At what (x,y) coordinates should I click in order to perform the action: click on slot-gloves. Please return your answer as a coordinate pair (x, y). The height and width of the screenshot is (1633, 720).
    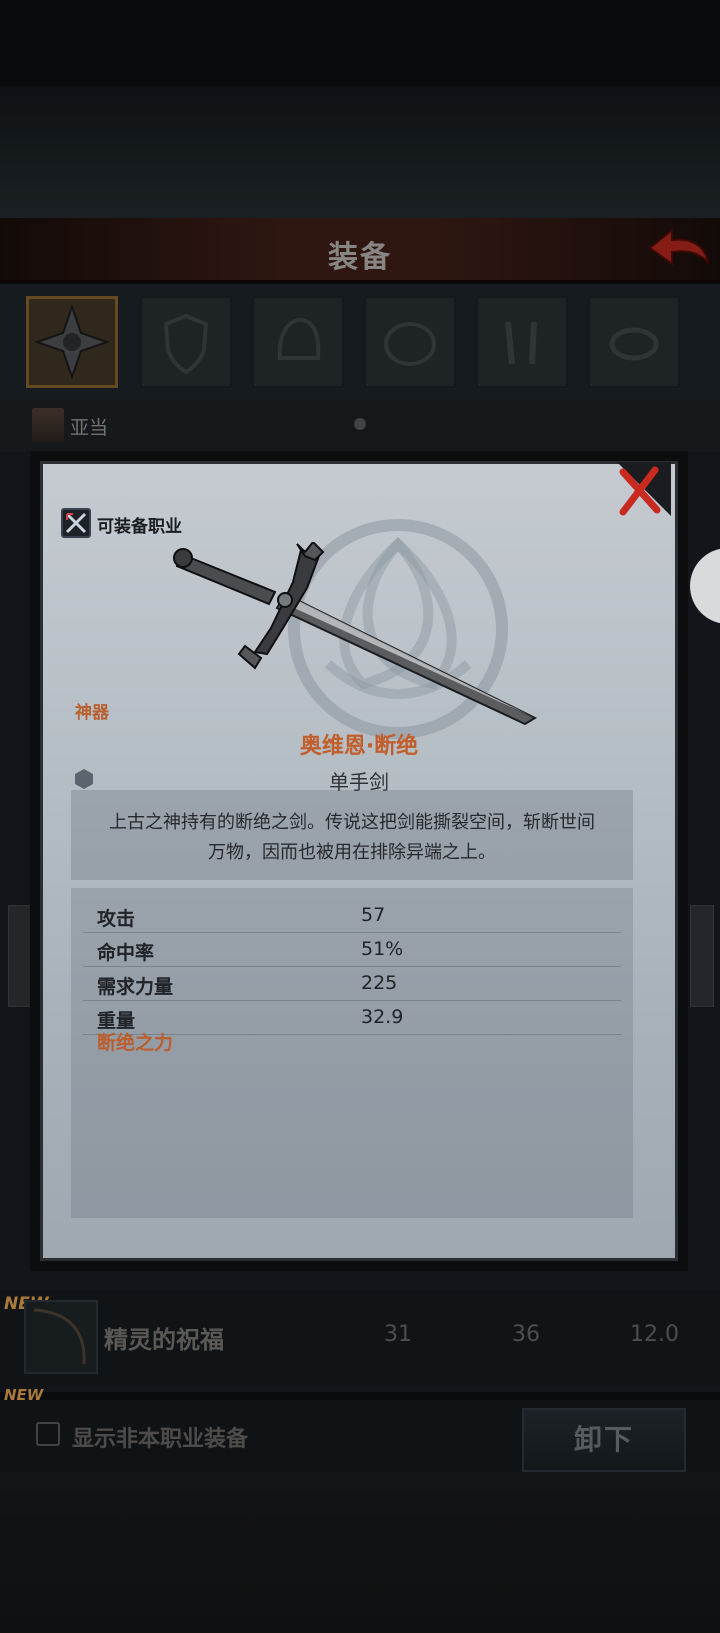
    Looking at the image, I should click on (522, 342).